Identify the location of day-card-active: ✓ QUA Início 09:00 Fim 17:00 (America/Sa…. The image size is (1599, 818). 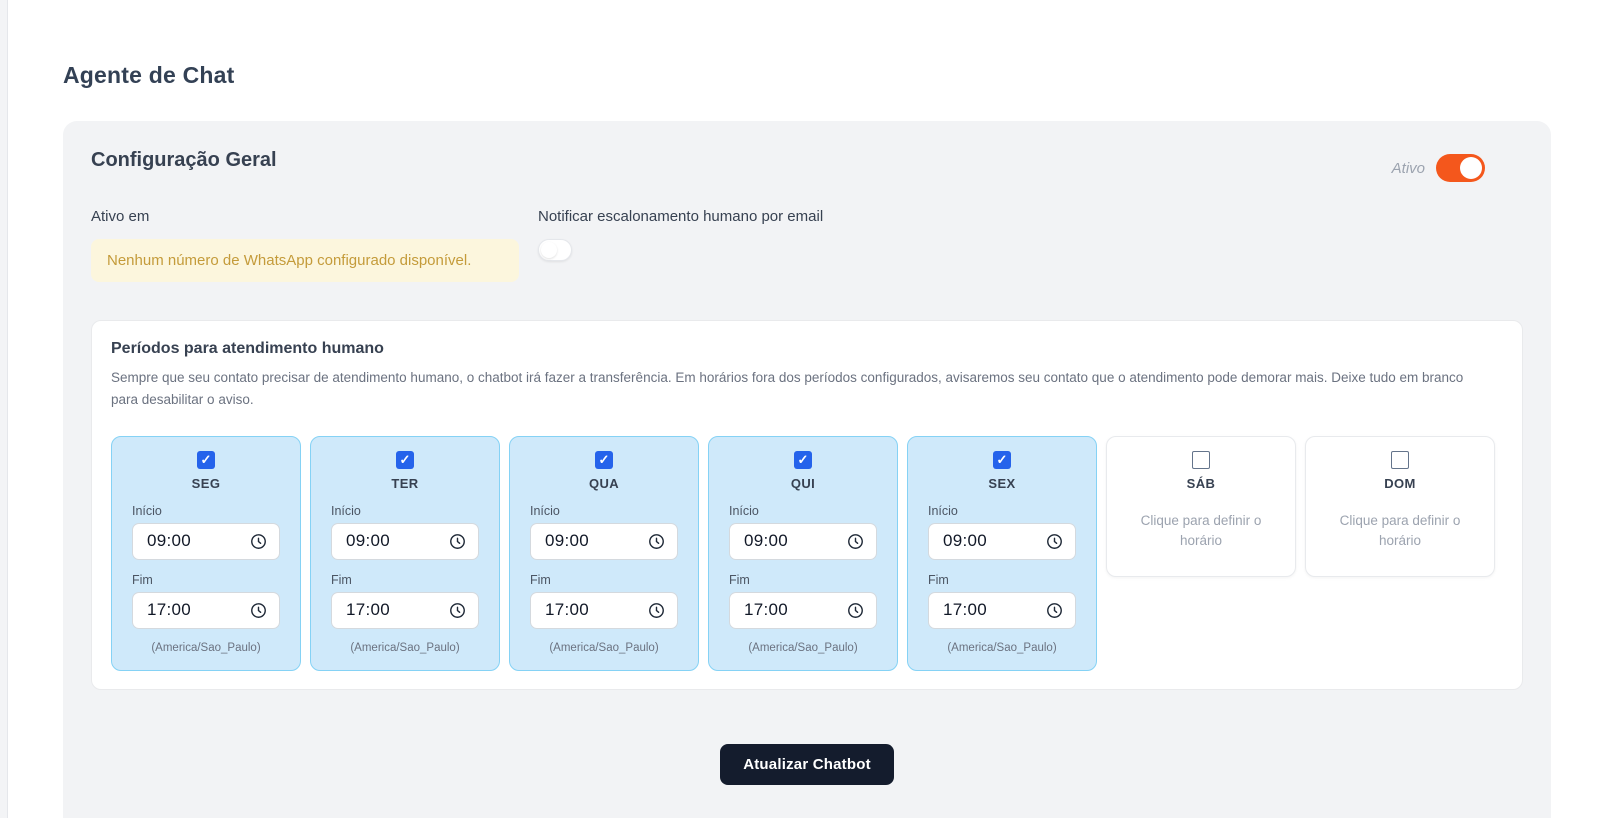
(604, 553).